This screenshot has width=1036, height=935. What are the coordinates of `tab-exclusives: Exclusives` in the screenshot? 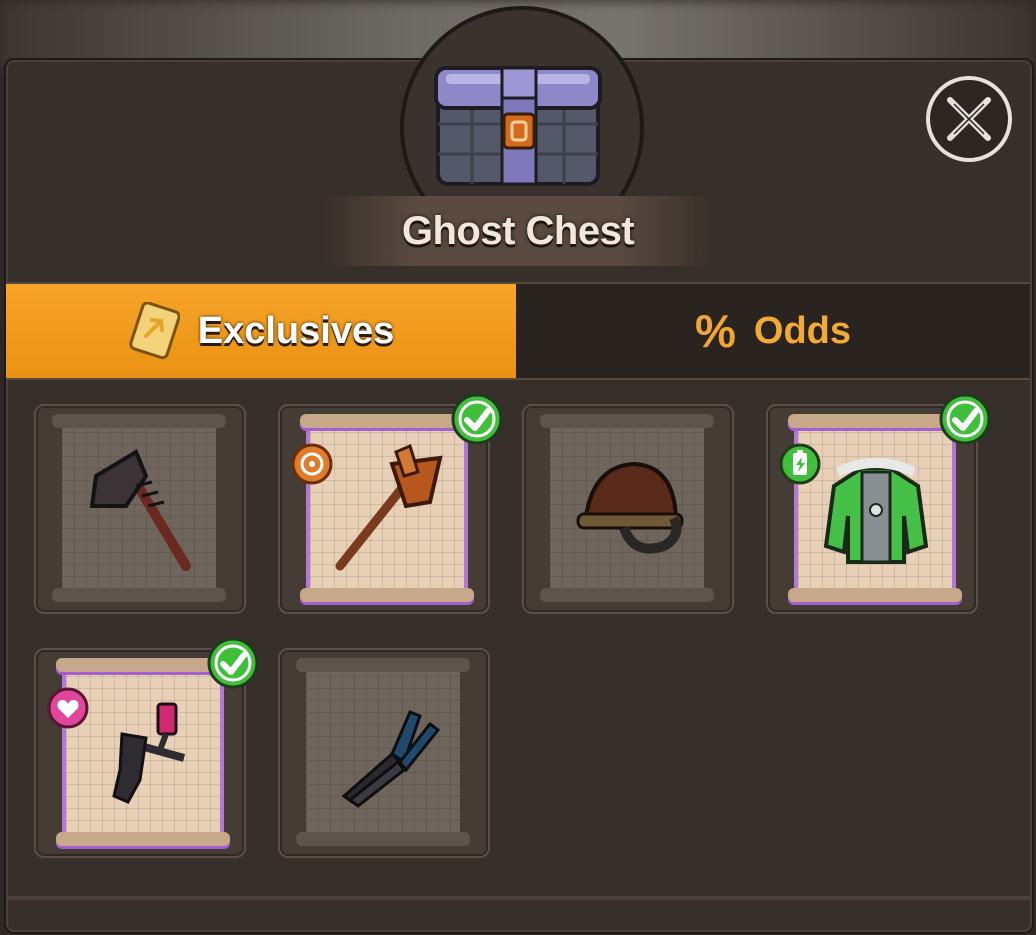 It's located at (261, 331).